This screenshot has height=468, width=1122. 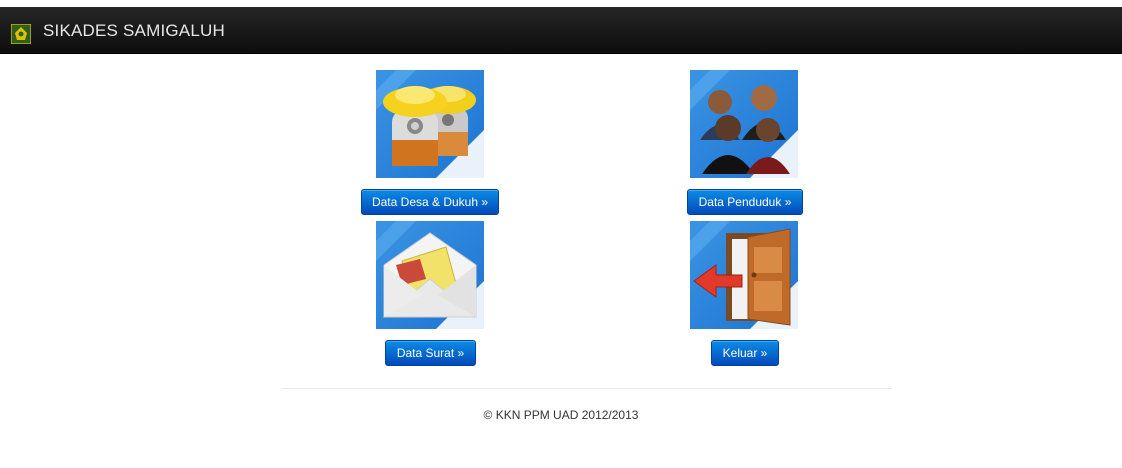 I want to click on footer-divider, so click(x=587, y=388).